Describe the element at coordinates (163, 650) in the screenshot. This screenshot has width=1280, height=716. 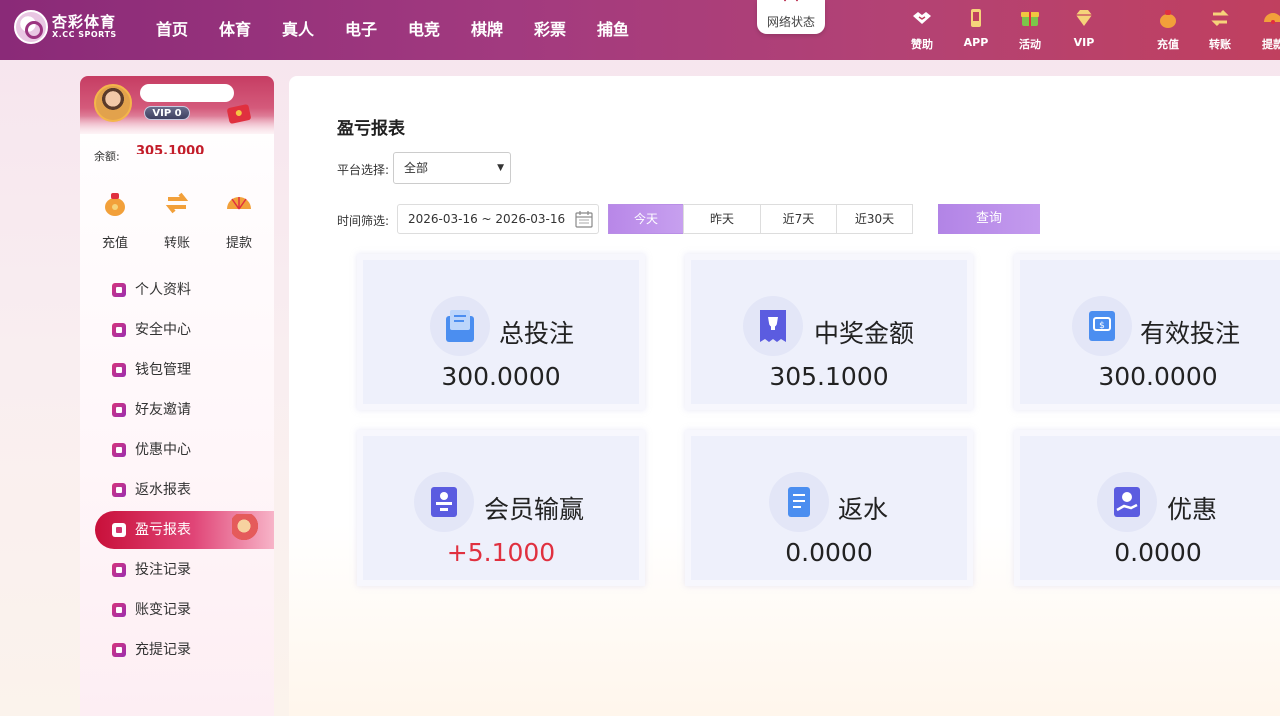
I see `sidebar-item-label: 充提记录` at that location.